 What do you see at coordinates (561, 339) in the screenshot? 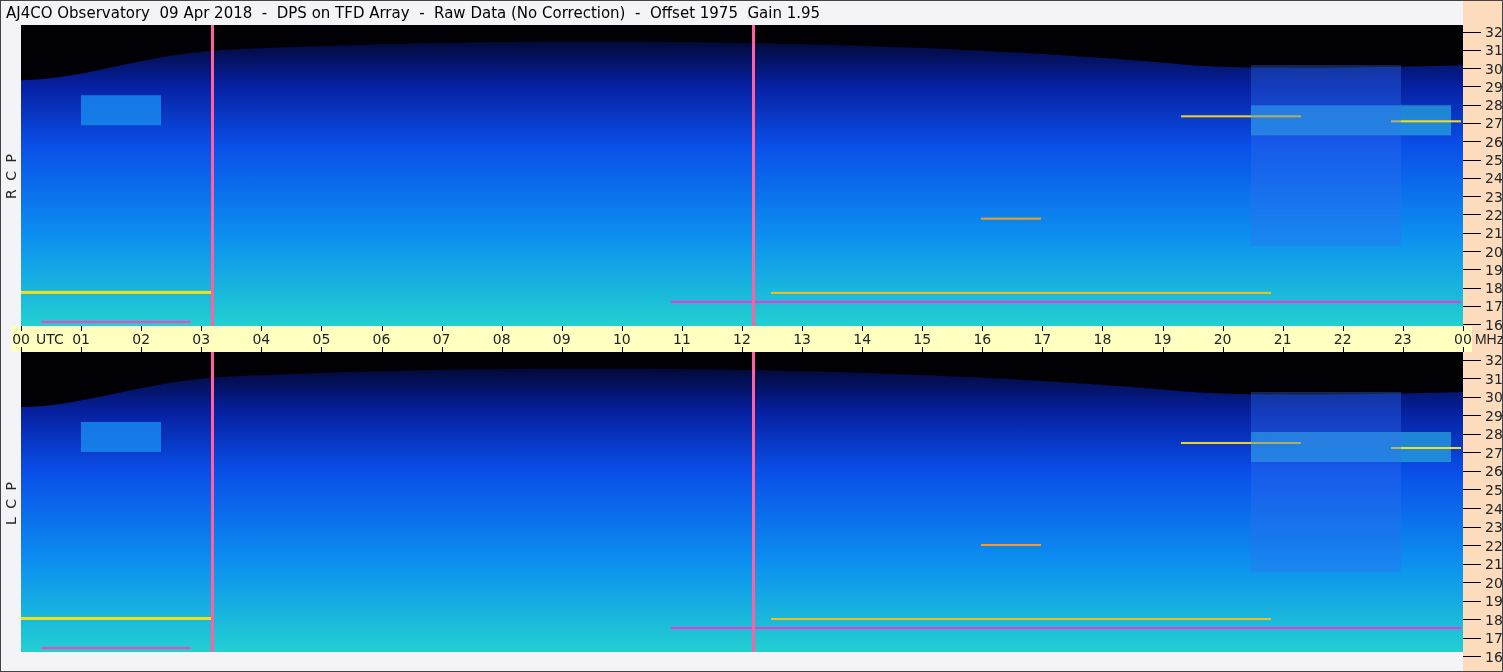
I see `time-tick-label: 09` at bounding box center [561, 339].